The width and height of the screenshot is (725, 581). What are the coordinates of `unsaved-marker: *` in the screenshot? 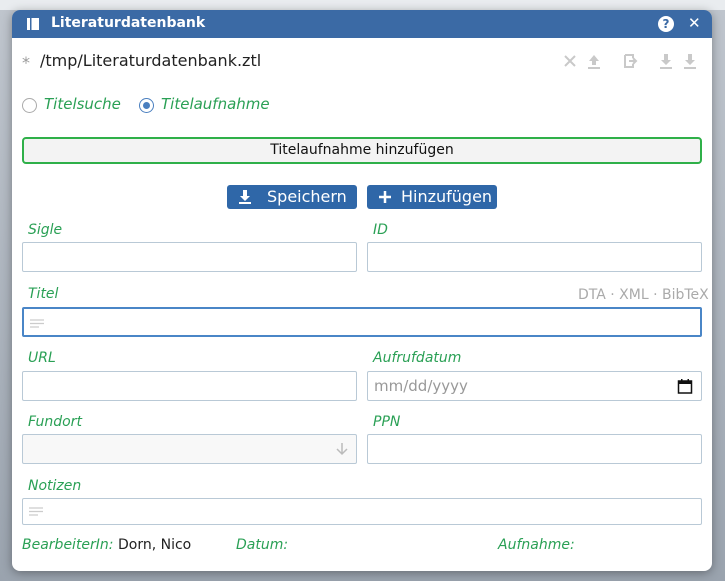 It's located at (26, 62).